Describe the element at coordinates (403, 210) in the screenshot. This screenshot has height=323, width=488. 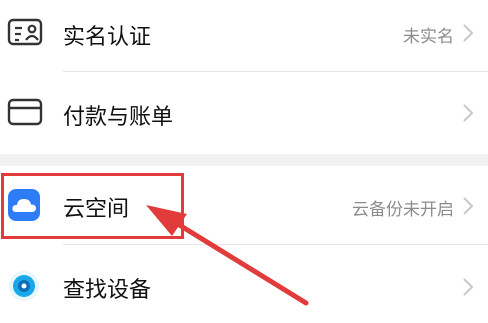
I see `settings-item-value: 云备份未开启` at that location.